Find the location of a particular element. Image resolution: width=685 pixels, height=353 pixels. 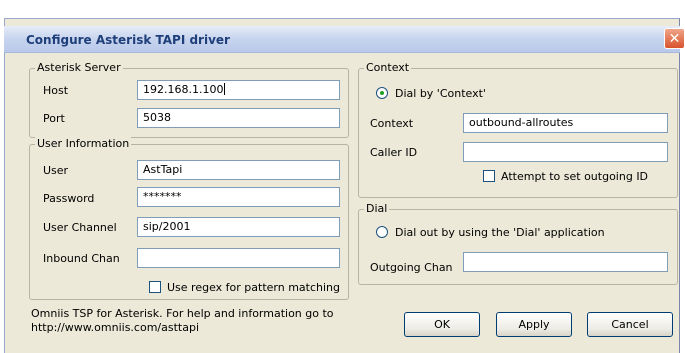

password-input: ******* is located at coordinates (238, 197).